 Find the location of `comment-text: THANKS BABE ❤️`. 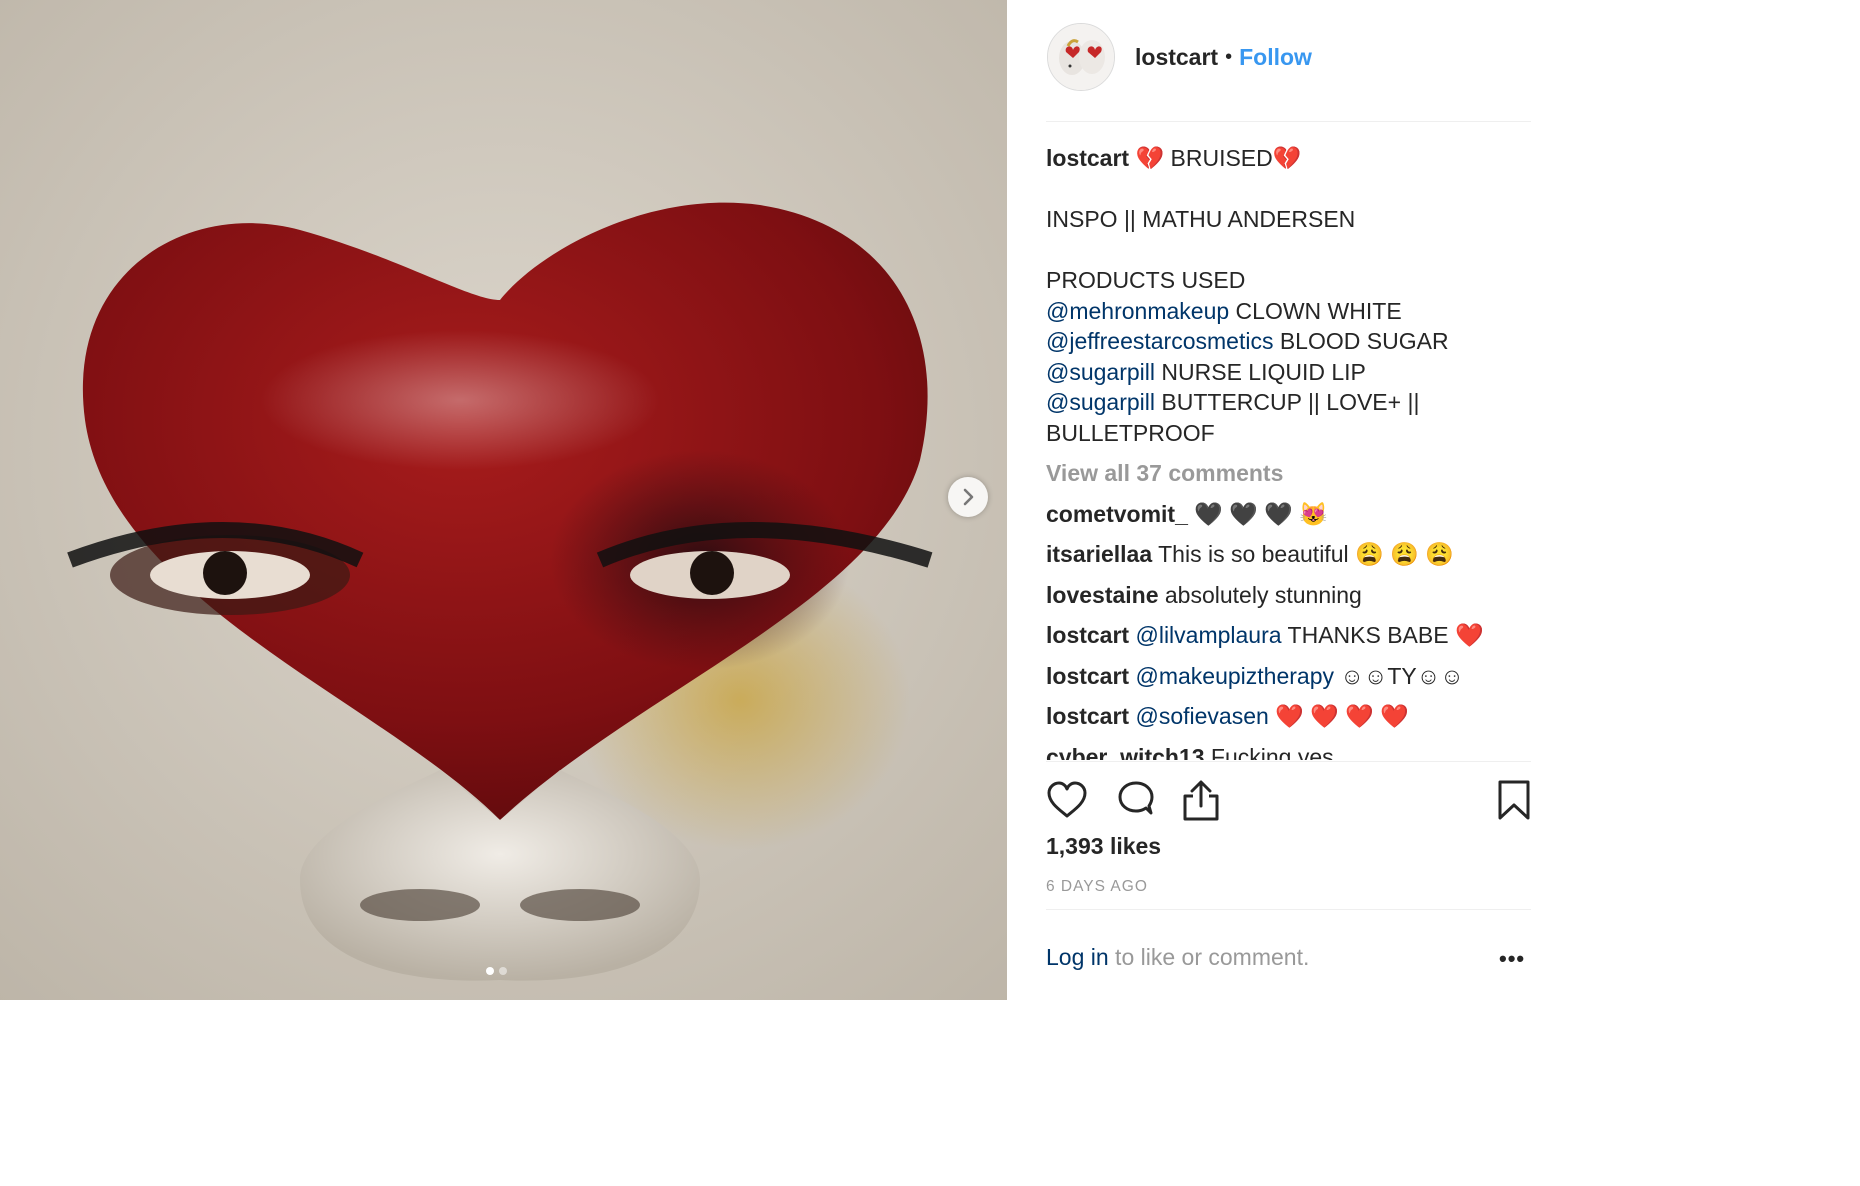

comment-text: THANKS BABE ❤️ is located at coordinates (1382, 635).